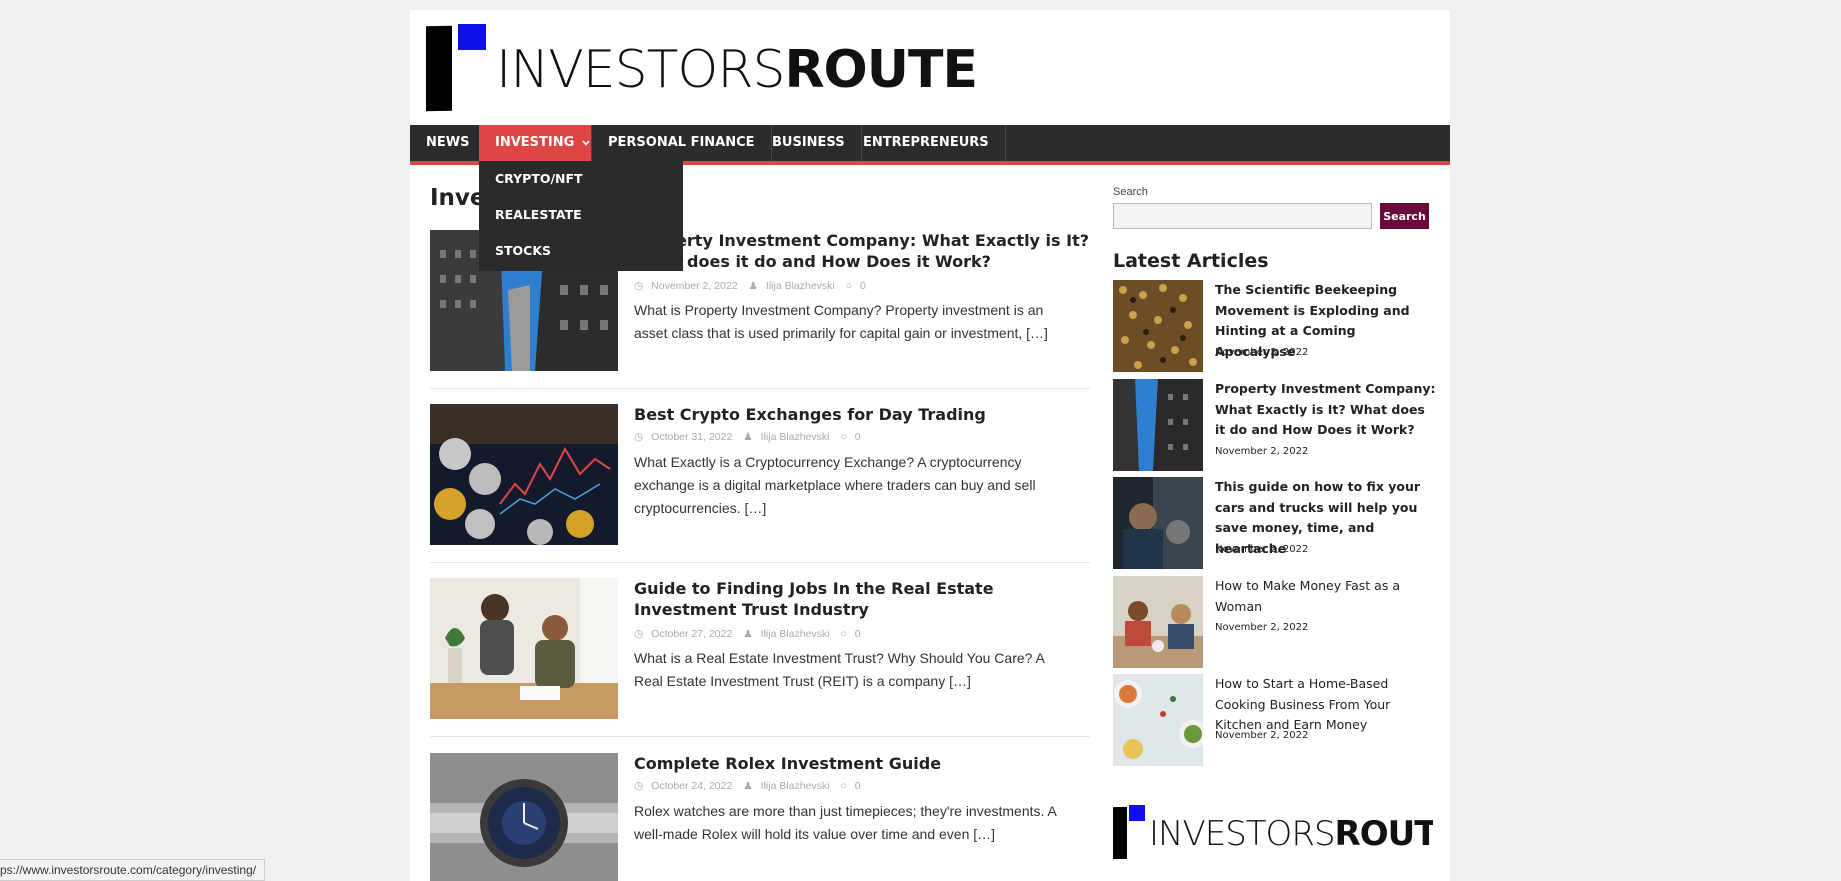 This screenshot has width=1841, height=881. Describe the element at coordinates (692, 634) in the screenshot. I see `post-date: October 27, 2022` at that location.